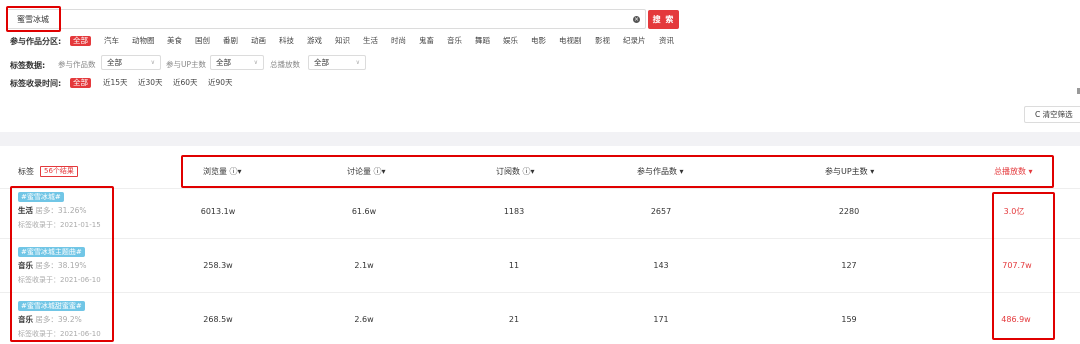  Describe the element at coordinates (237, 62) in the screenshot. I see `uploaders-filter-select: 全部 ∨` at that location.